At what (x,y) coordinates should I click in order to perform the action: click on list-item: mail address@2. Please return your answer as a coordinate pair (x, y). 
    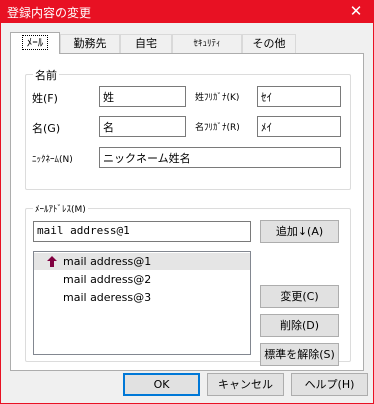
    Looking at the image, I should click on (142, 279).